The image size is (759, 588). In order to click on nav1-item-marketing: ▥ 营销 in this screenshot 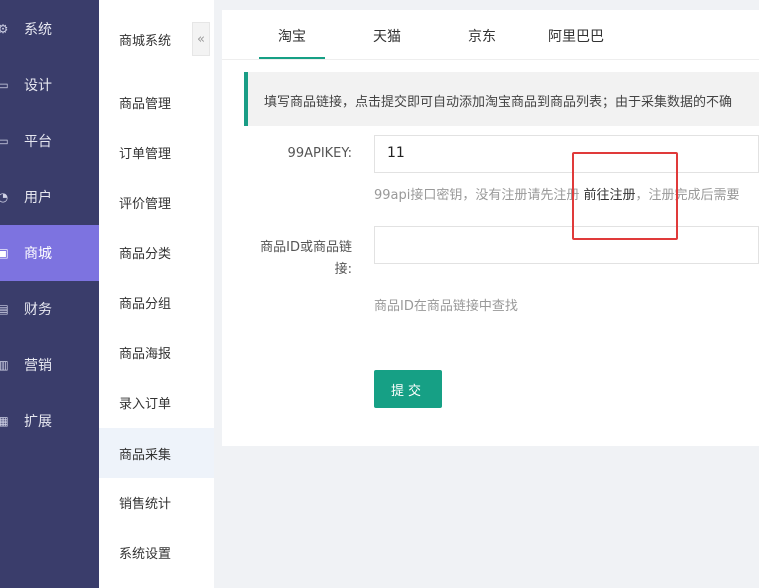, I will do `click(49, 365)`.